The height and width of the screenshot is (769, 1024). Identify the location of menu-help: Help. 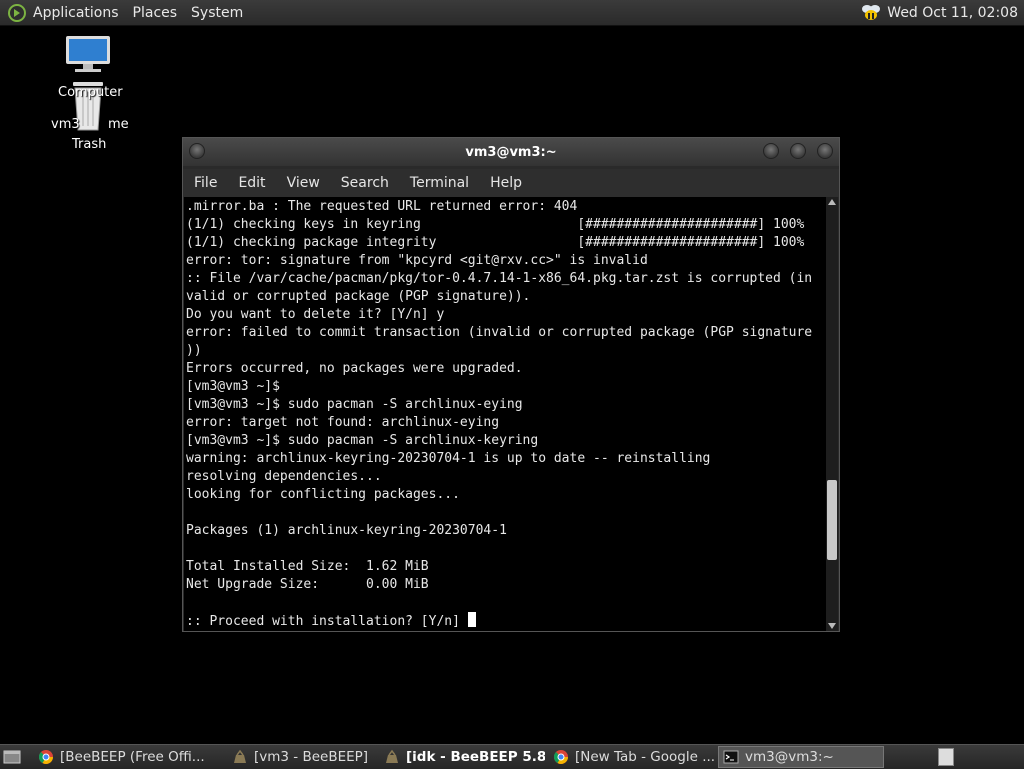
(506, 183).